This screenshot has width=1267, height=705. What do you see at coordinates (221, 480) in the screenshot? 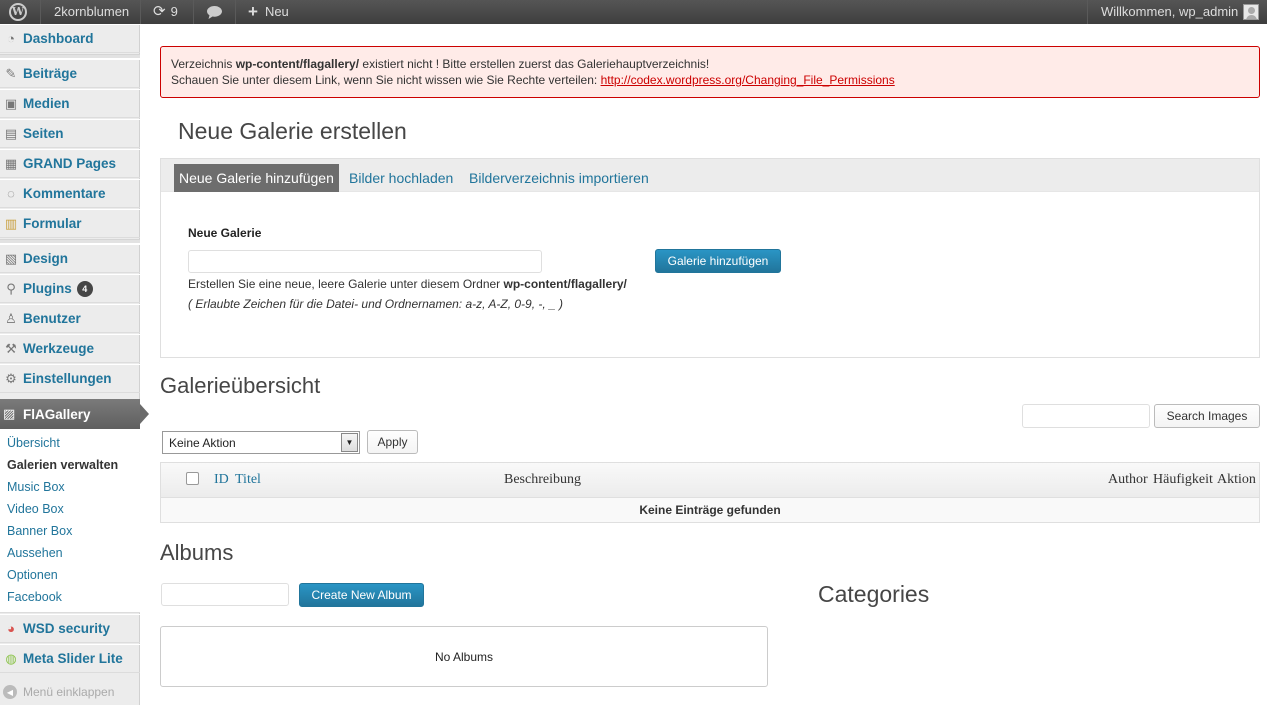
I see `column-id: ID` at bounding box center [221, 480].